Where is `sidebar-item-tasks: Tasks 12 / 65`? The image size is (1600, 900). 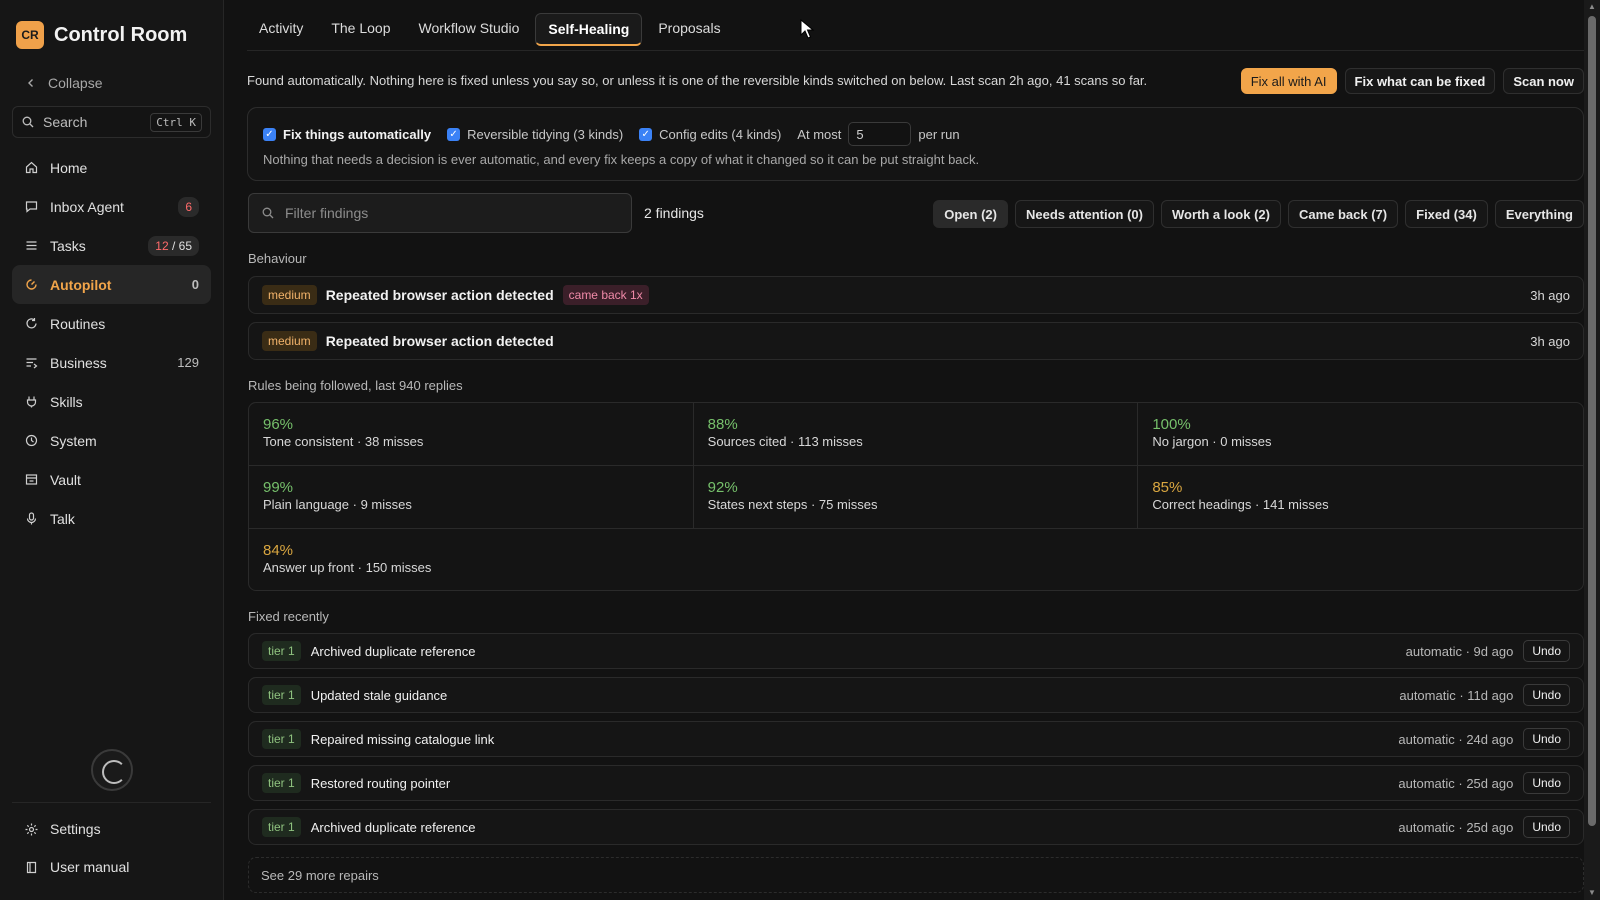 sidebar-item-tasks: Tasks 12 / 65 is located at coordinates (111, 245).